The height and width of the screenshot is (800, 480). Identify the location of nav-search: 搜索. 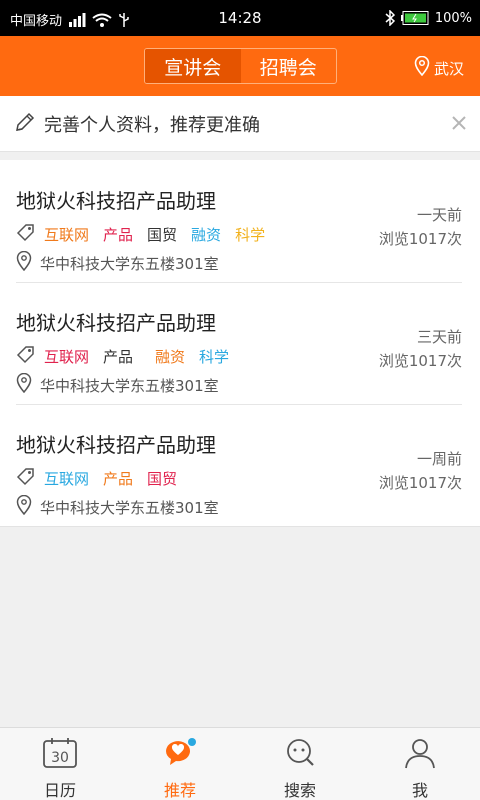
(300, 764).